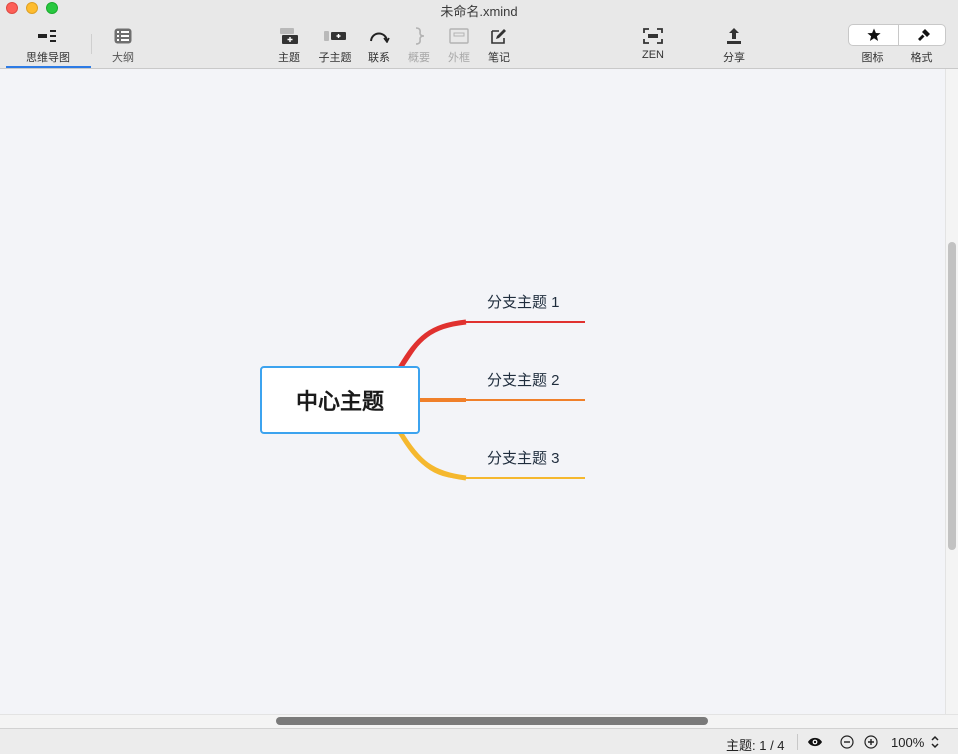 This screenshot has height=754, width=958. I want to click on plus-circle-icon, so click(871, 742).